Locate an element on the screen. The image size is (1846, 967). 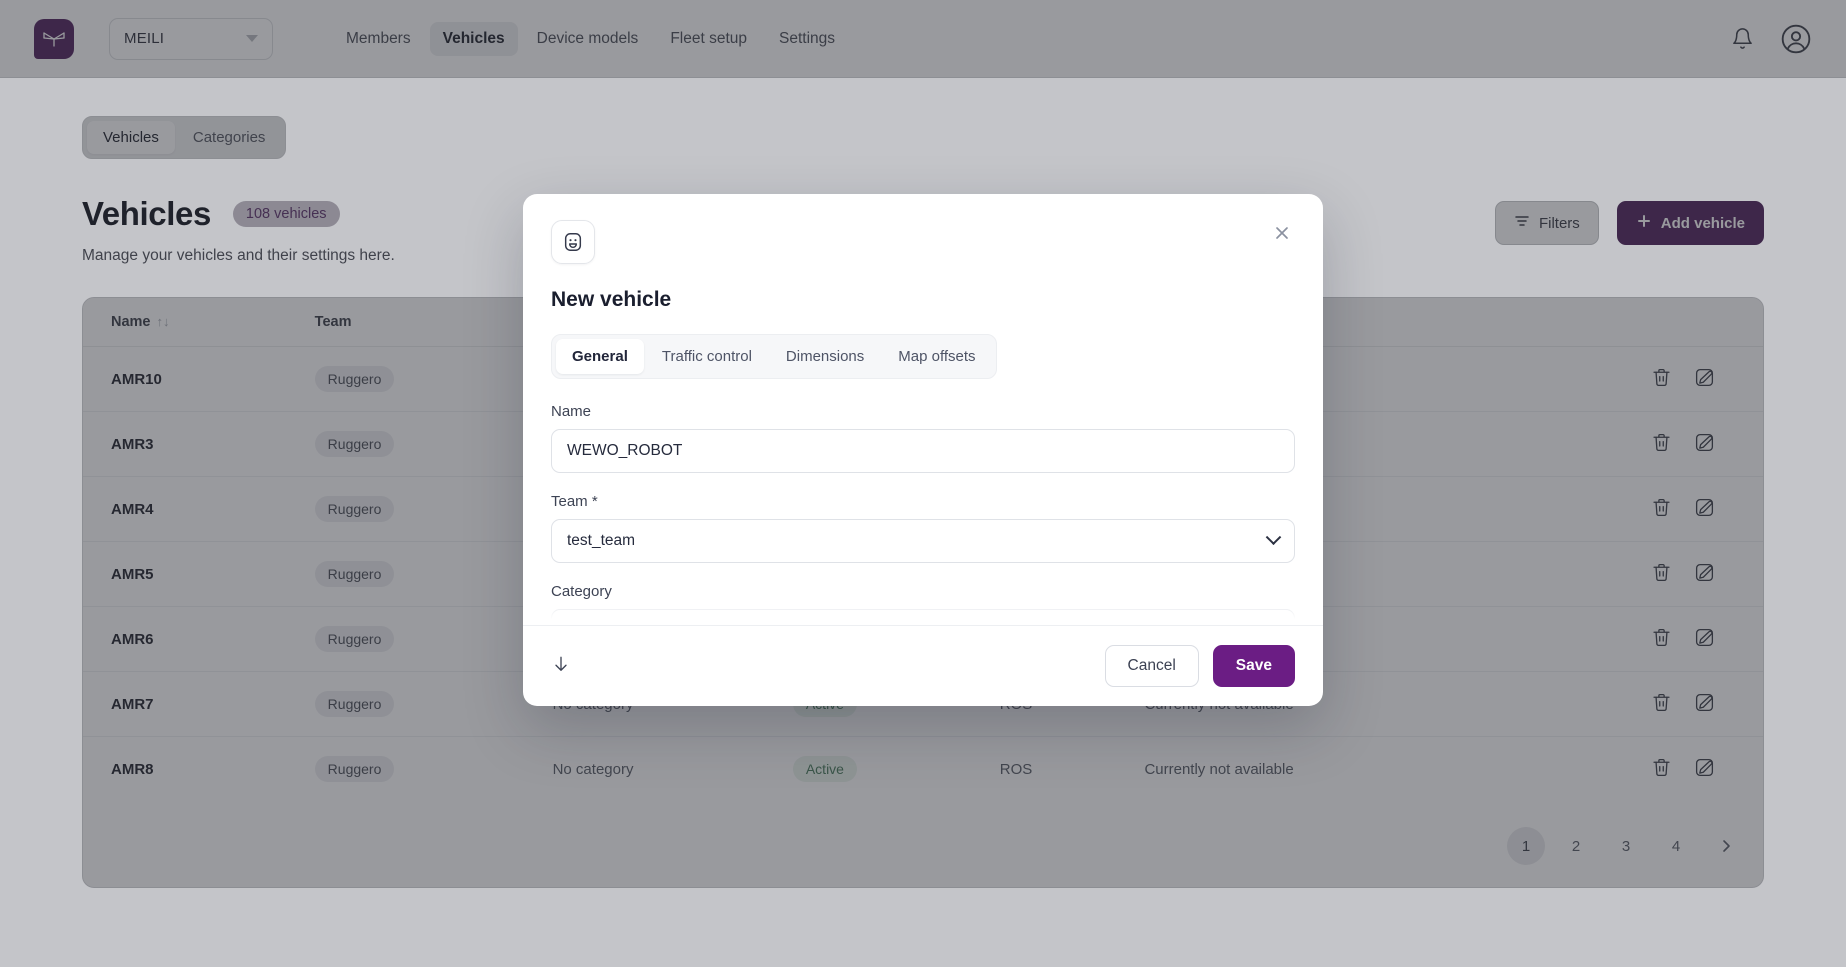
field-name-label: Name is located at coordinates (571, 411).